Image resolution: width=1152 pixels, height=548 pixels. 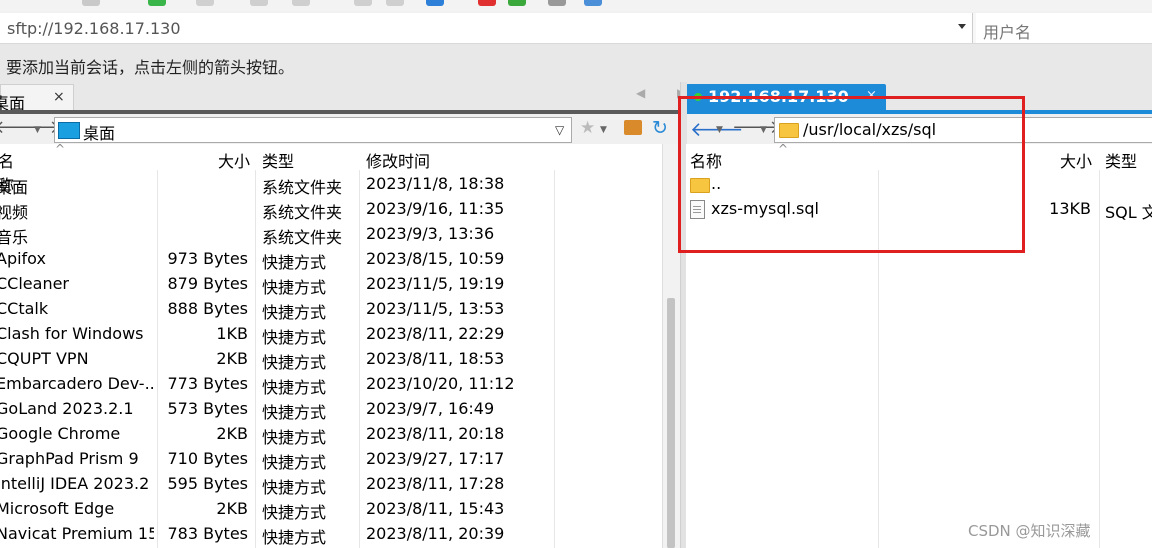 What do you see at coordinates (398, 160) in the screenshot?
I see `column-header-modified: 修改时间` at bounding box center [398, 160].